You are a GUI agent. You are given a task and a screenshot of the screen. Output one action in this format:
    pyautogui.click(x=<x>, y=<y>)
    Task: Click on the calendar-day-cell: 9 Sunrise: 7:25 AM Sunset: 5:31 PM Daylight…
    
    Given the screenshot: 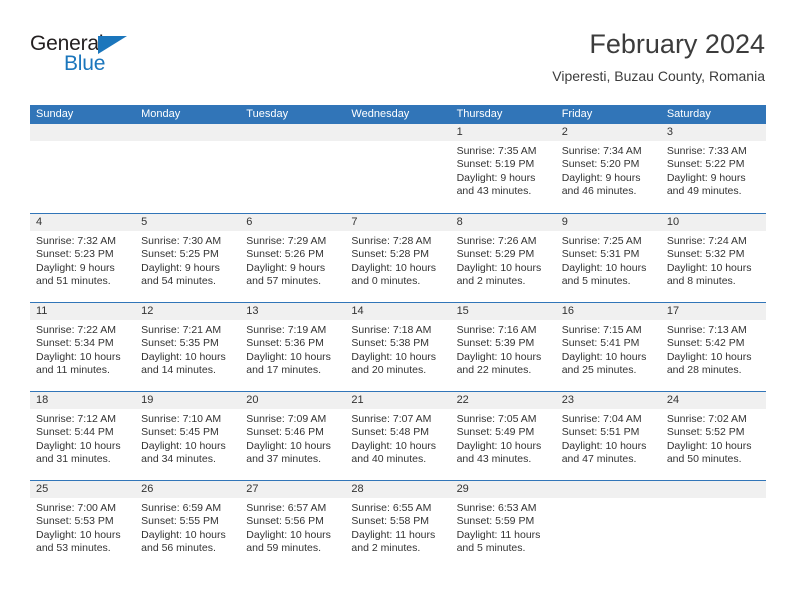 What is the action you would take?
    pyautogui.click(x=608, y=258)
    